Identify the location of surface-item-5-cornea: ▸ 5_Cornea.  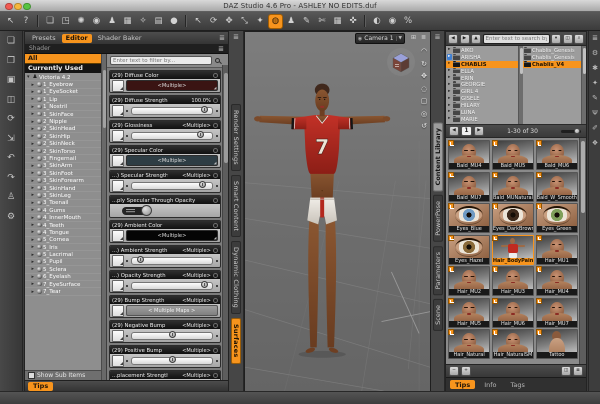
(63, 240).